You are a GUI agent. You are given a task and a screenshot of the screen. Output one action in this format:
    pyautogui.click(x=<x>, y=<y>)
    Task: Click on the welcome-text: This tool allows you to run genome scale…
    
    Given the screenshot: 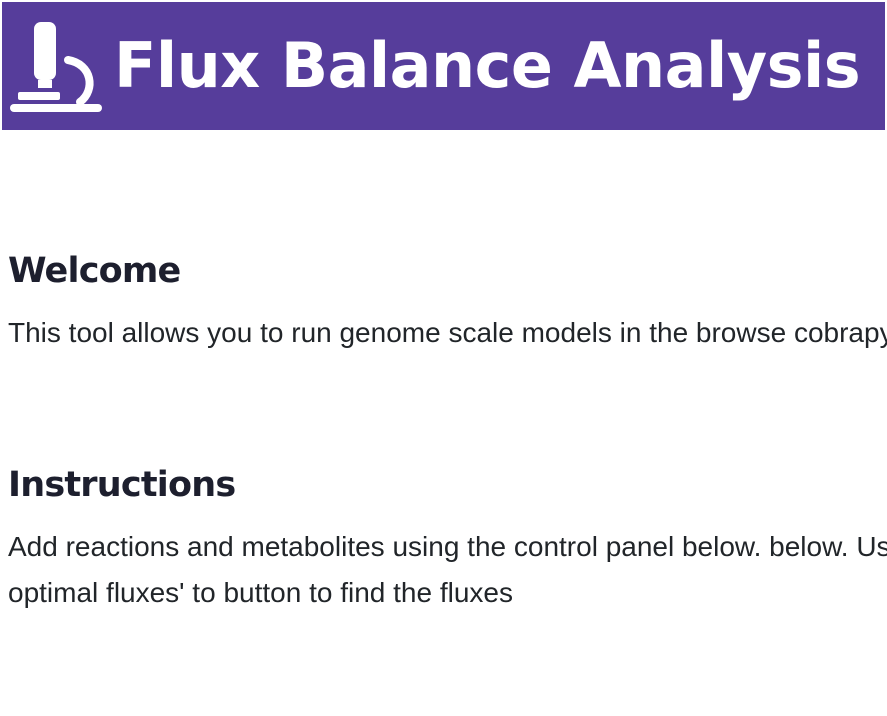 What is the action you would take?
    pyautogui.click(x=447, y=332)
    